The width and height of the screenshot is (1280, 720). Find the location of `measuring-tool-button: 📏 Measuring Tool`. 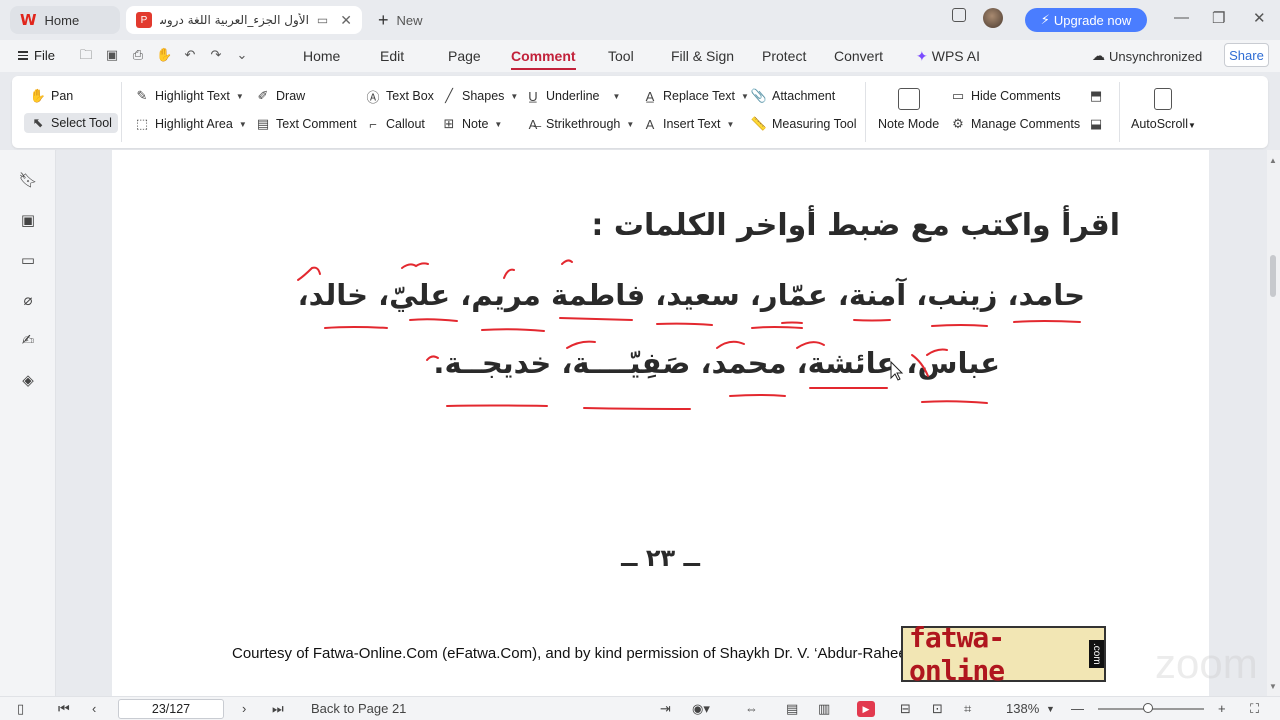

measuring-tool-button: 📏 Measuring Tool is located at coordinates (804, 124).